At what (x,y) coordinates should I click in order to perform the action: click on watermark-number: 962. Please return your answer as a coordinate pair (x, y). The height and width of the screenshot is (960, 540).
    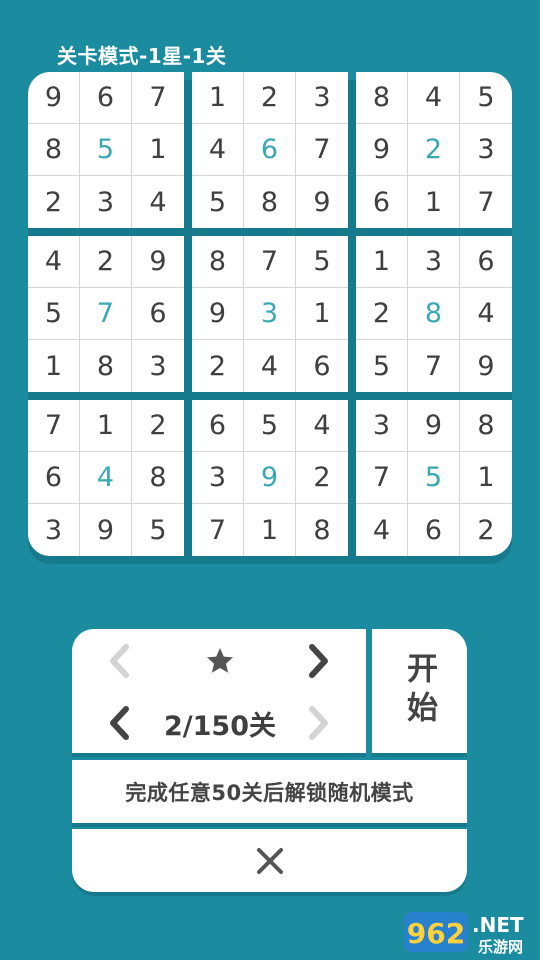
    Looking at the image, I should click on (436, 933).